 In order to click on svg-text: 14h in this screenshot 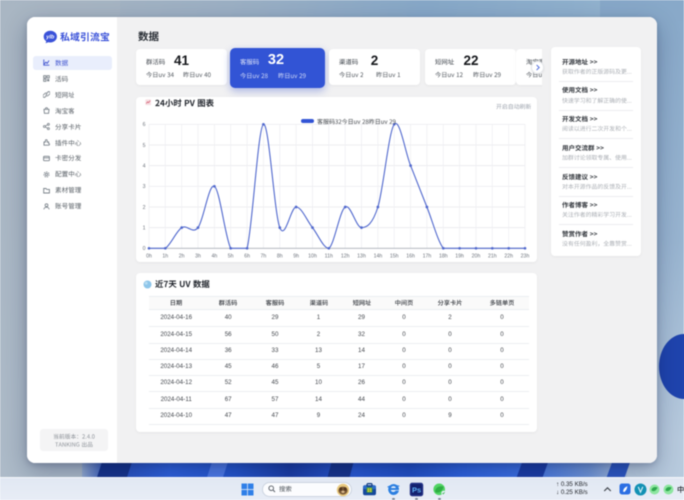, I will do `click(378, 256)`.